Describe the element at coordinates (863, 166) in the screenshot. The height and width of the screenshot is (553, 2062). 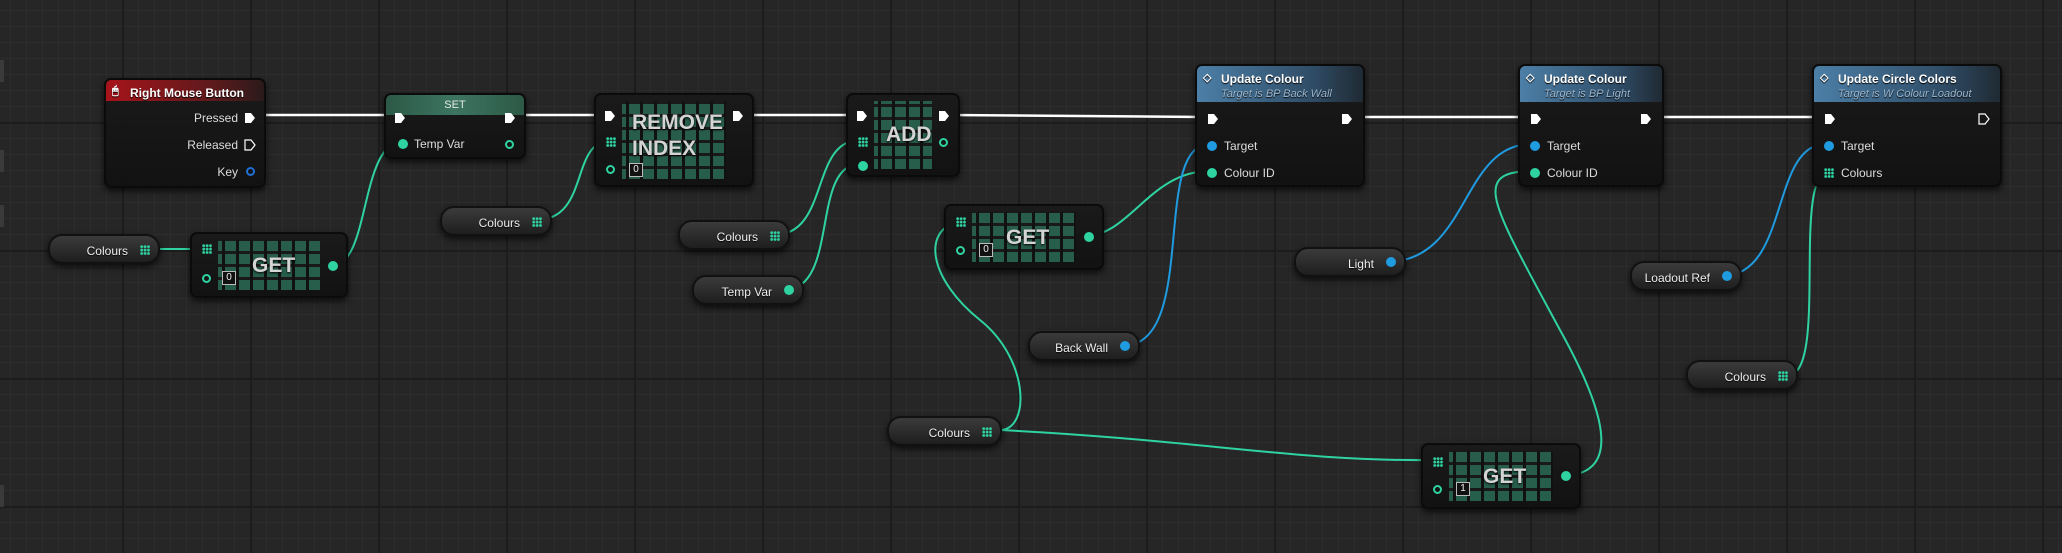
I see `item-pin` at that location.